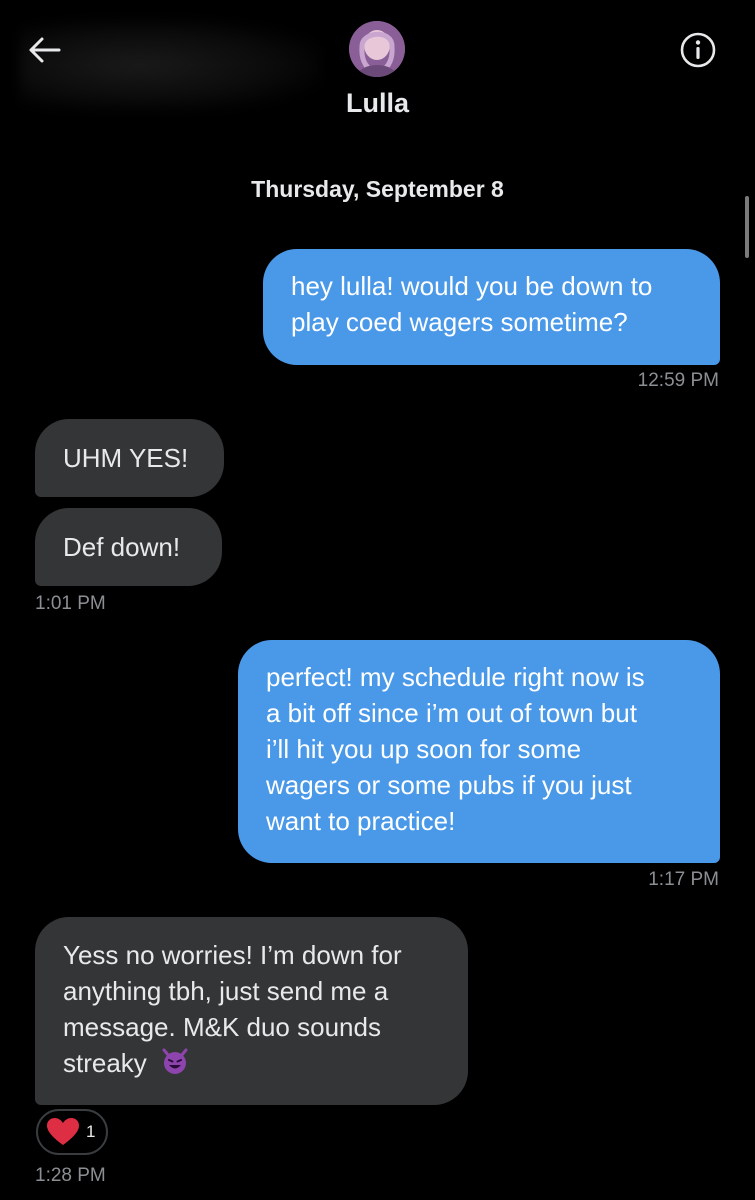 This screenshot has width=755, height=1200. What do you see at coordinates (175, 1061) in the screenshot?
I see `smiling-imp-emoji` at bounding box center [175, 1061].